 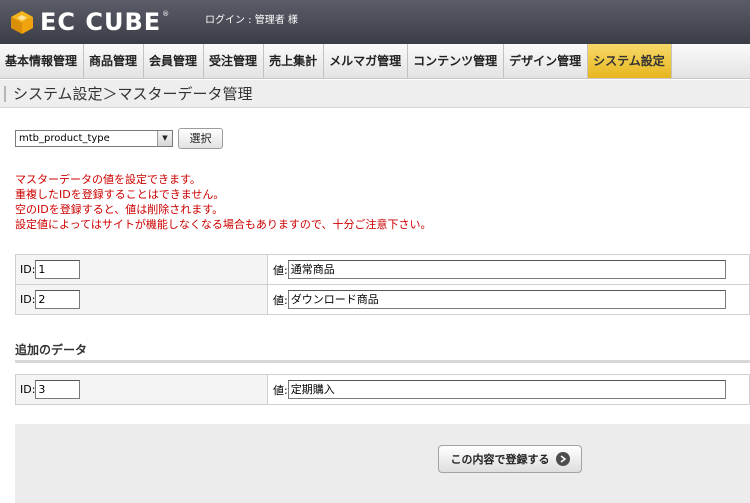 What do you see at coordinates (141, 299) in the screenshot?
I see `id-cell: ID: 2` at bounding box center [141, 299].